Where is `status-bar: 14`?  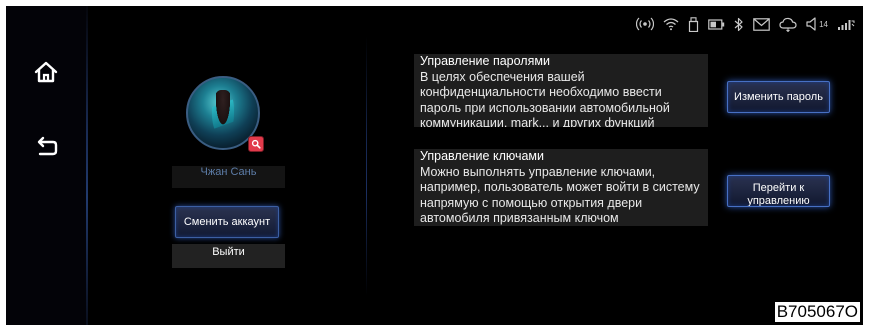 status-bar: 14 is located at coordinates (745, 24).